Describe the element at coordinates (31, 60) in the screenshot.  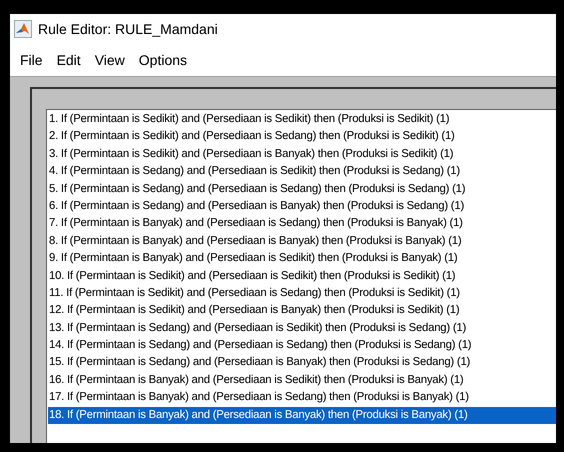
I see `menu-item: File` at that location.